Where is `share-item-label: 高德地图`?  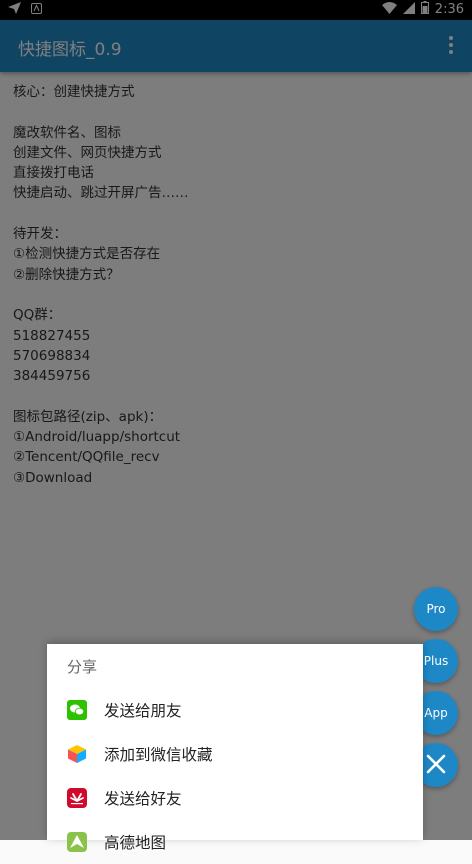
share-item-label: 高德地图 is located at coordinates (135, 843).